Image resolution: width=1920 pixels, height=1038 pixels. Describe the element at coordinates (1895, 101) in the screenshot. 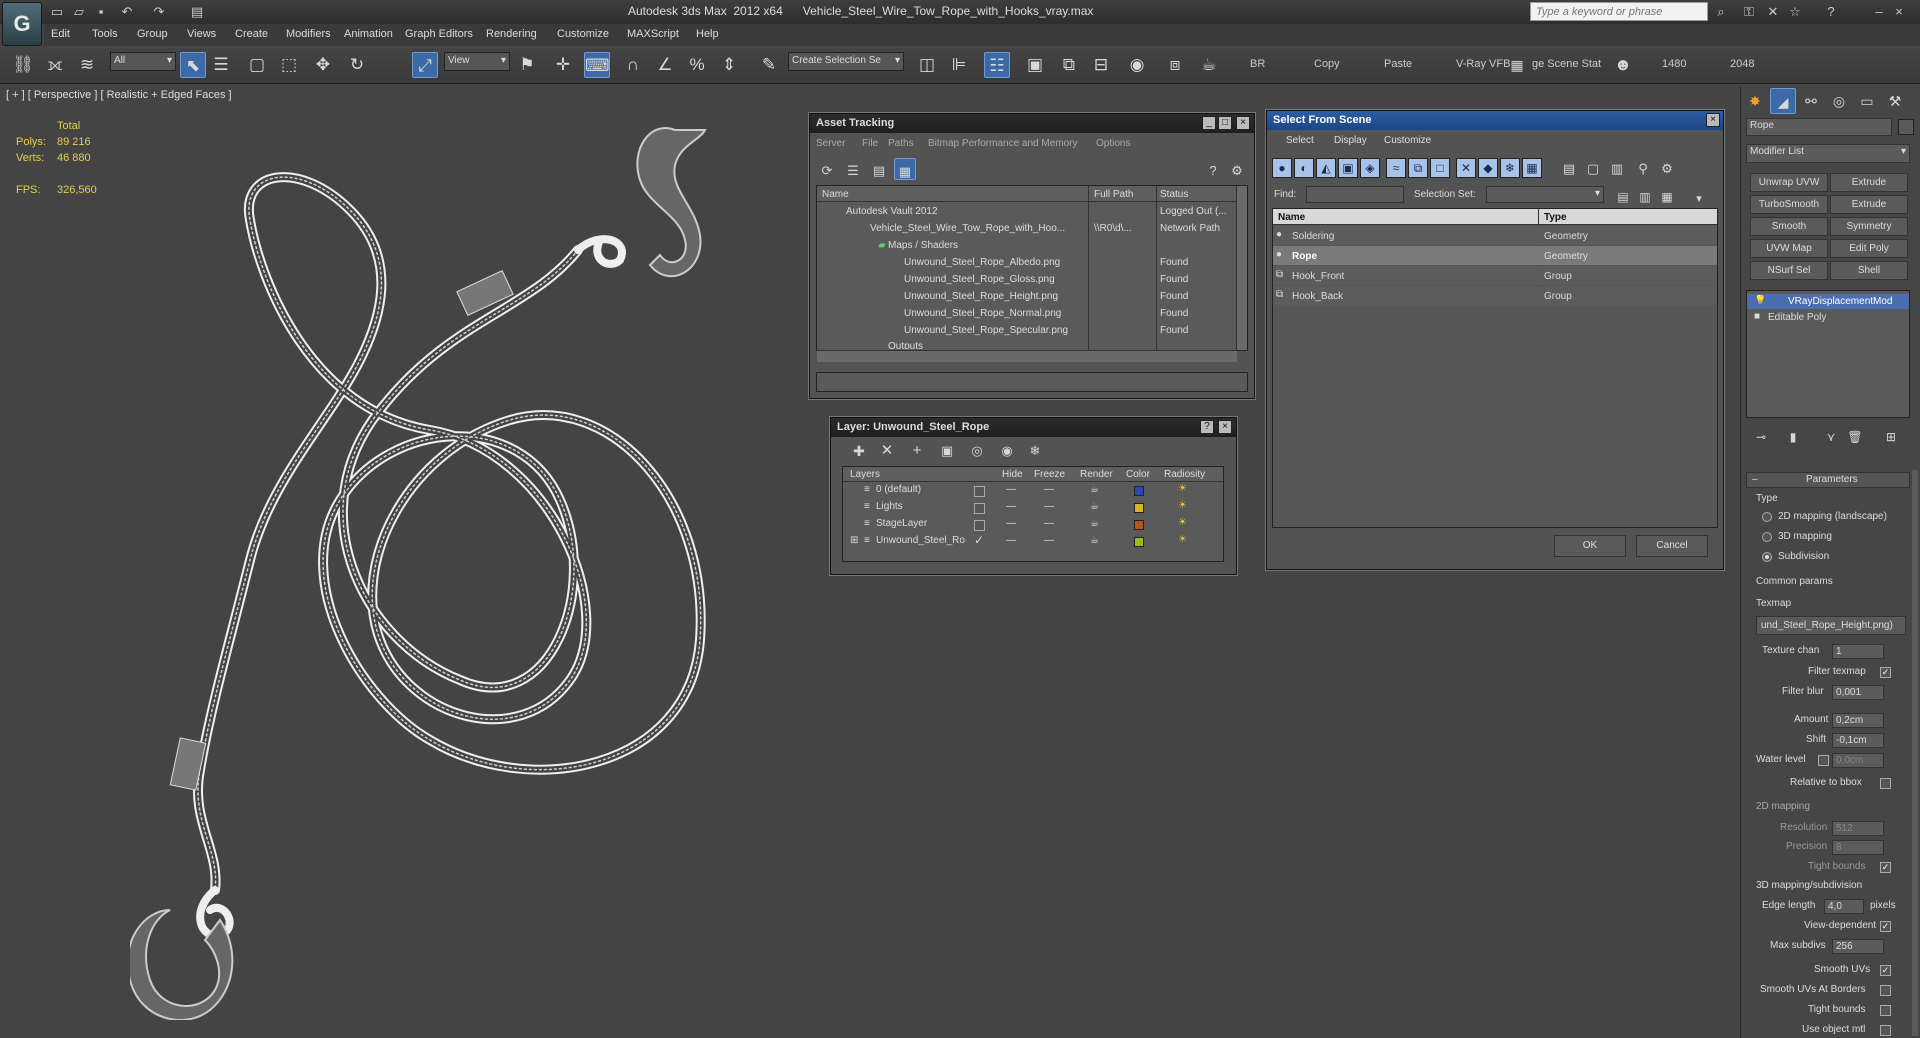

I see `utilities-tab-icon: ⚒` at that location.